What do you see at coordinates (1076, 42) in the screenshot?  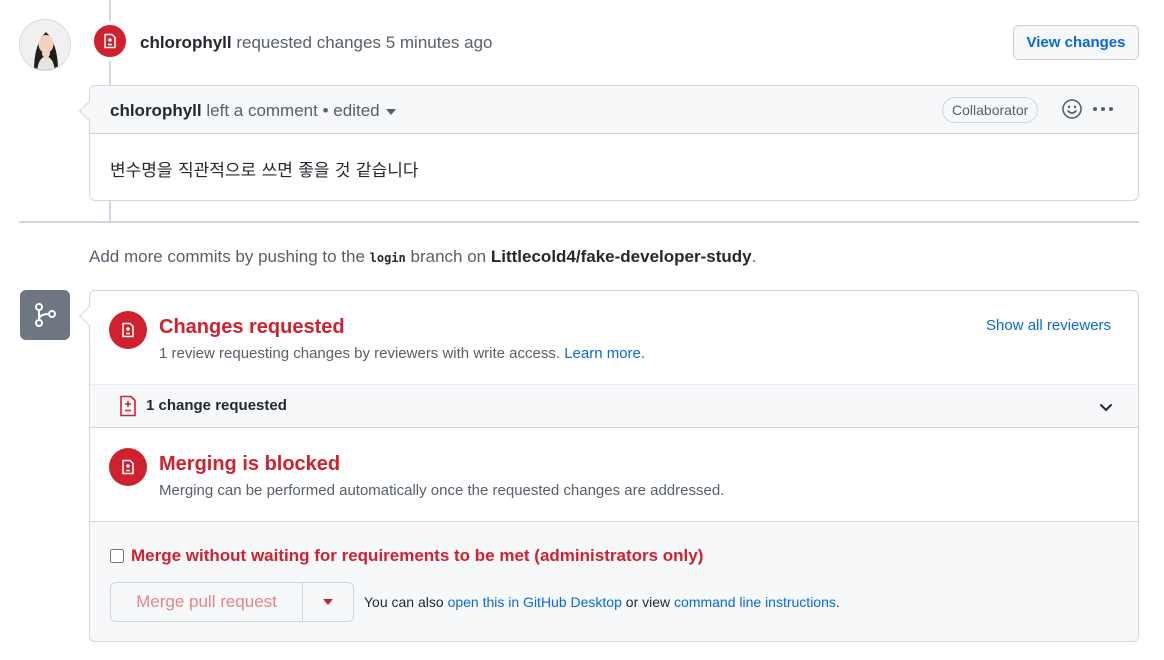 I see `view-changes-button: View changes` at bounding box center [1076, 42].